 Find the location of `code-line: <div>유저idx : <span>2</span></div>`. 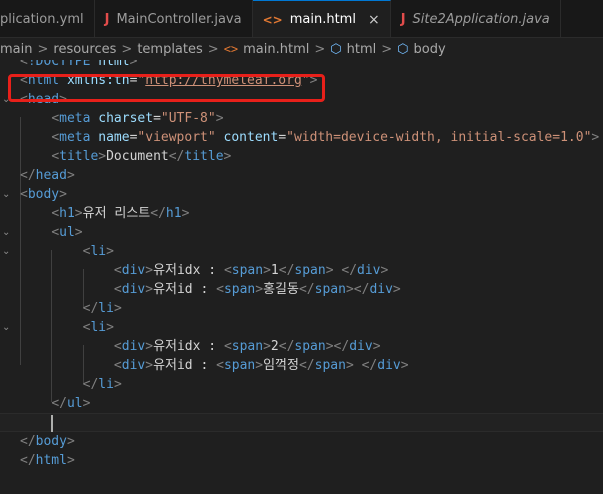

code-line: <div>유저idx : <span>2</span></div> is located at coordinates (301, 346).